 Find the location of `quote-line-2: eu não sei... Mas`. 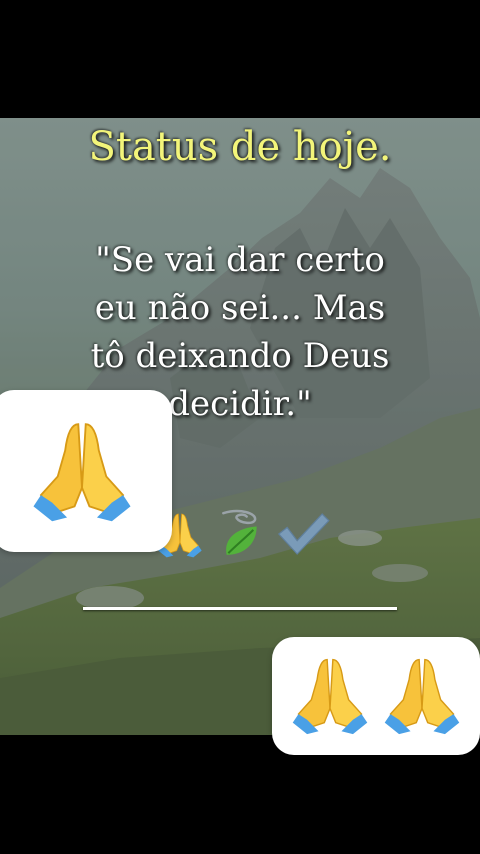

quote-line-2: eu não sei... Mas is located at coordinates (240, 308).